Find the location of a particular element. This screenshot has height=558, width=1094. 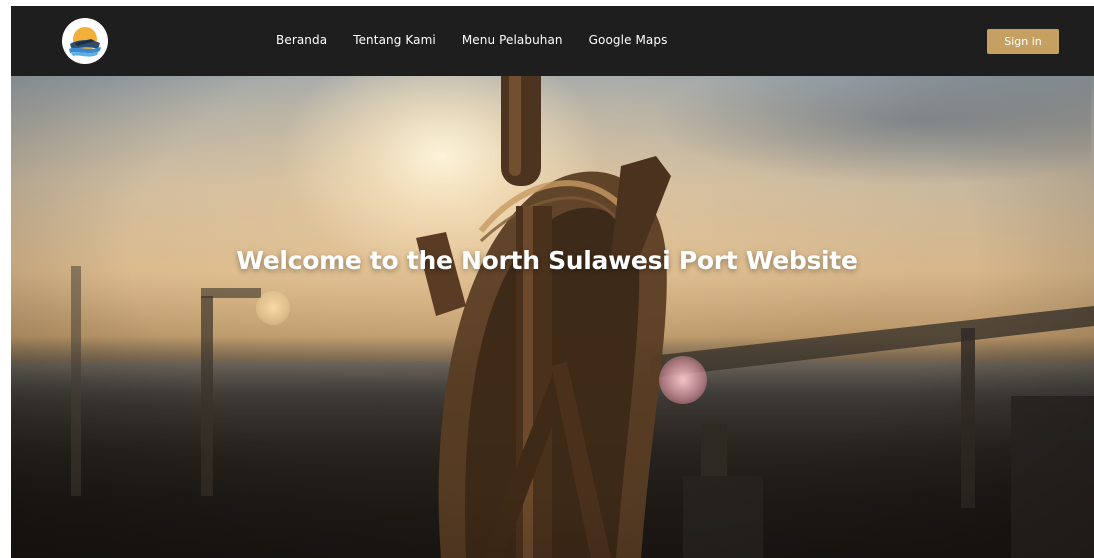

port-logo is located at coordinates (85, 41).